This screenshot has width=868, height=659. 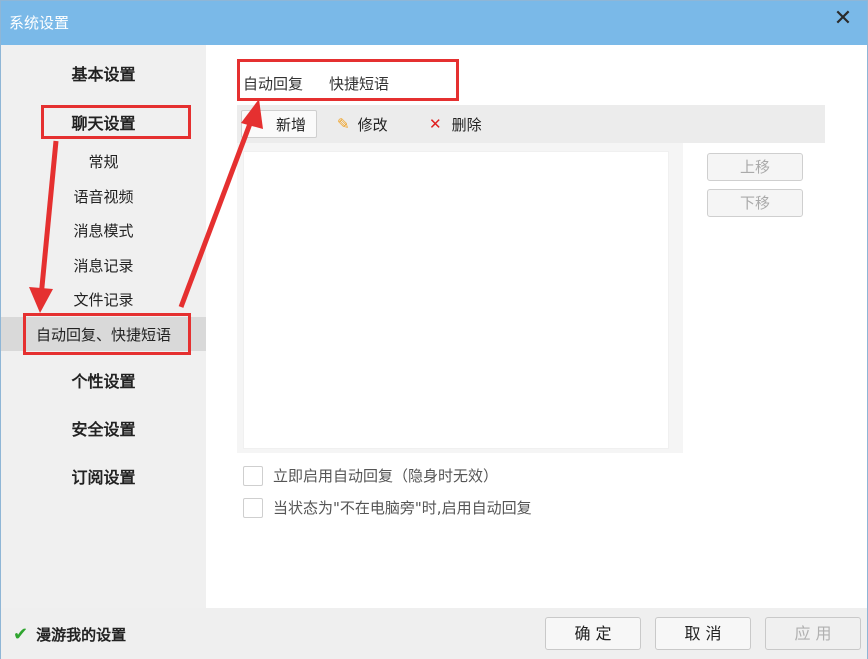 I want to click on checkmark-icon: ✔, so click(x=21, y=634).